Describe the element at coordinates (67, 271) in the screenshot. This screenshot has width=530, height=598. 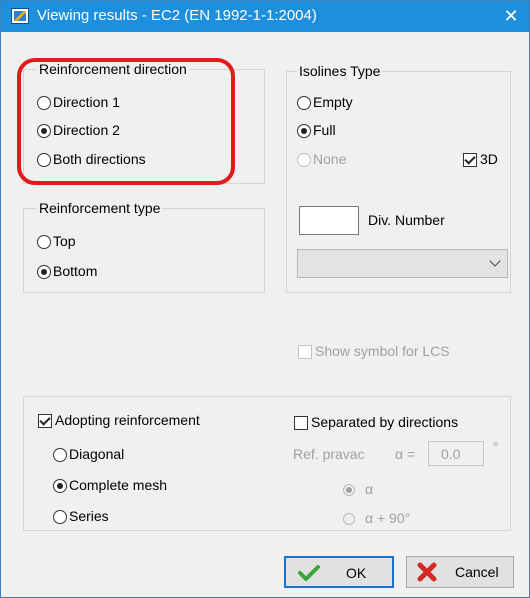
I see `radio-bottom: Bottom` at that location.